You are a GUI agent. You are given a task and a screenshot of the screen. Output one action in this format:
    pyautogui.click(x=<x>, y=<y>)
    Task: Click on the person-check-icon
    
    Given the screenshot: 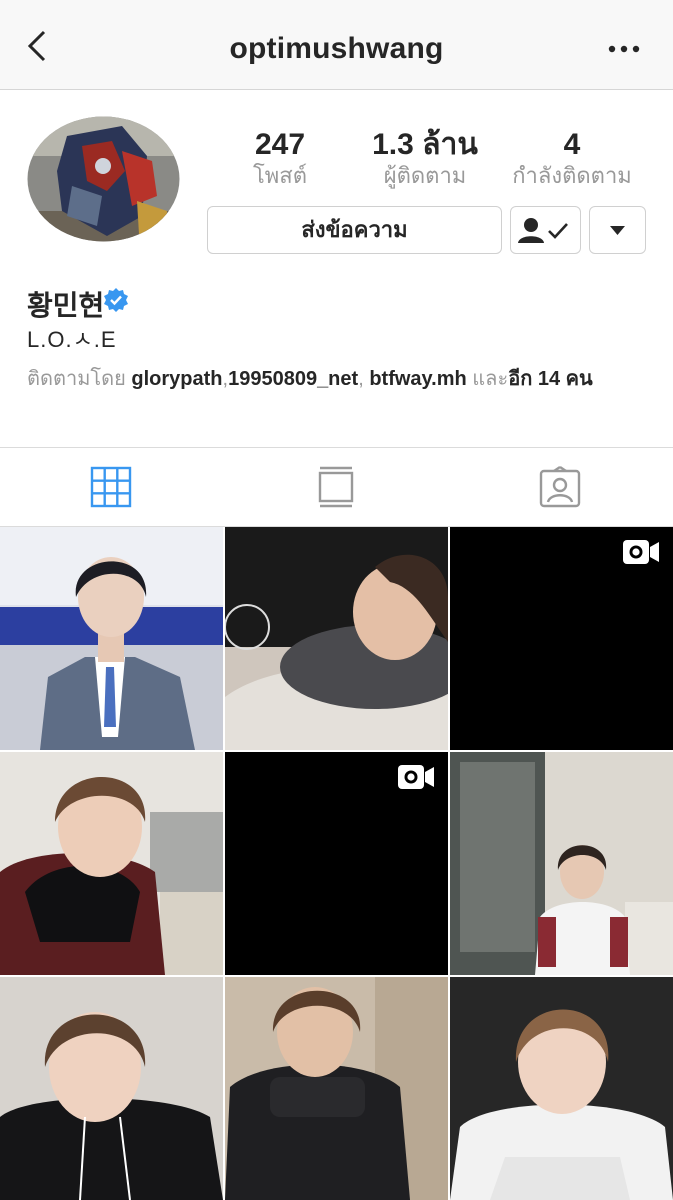 What is the action you would take?
    pyautogui.click(x=543, y=230)
    